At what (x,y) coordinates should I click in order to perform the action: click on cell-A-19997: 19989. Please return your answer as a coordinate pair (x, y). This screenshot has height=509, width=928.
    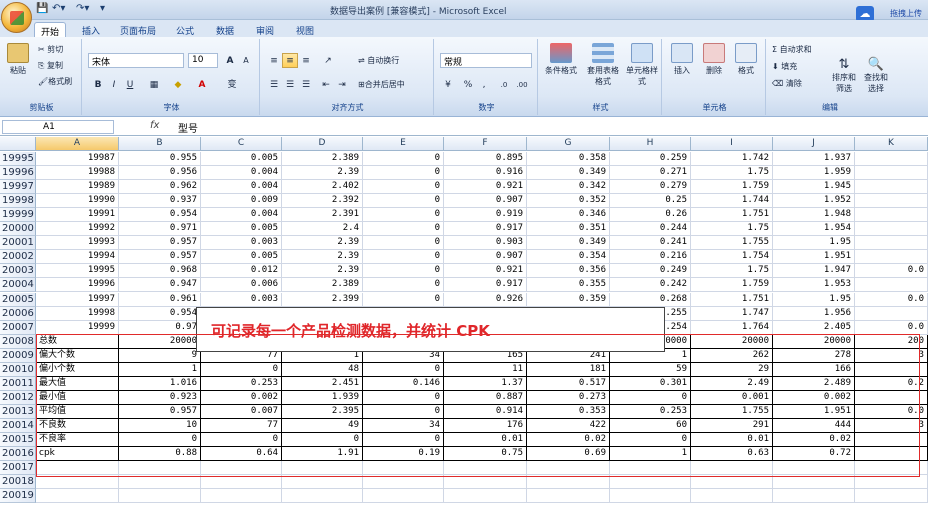
    Looking at the image, I should click on (77, 187).